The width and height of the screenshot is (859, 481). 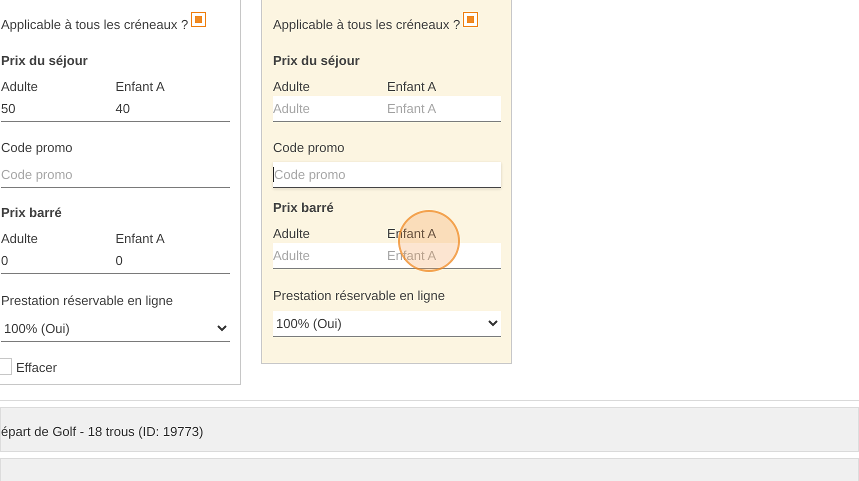 I want to click on clear-label: Effacer, so click(x=36, y=367).